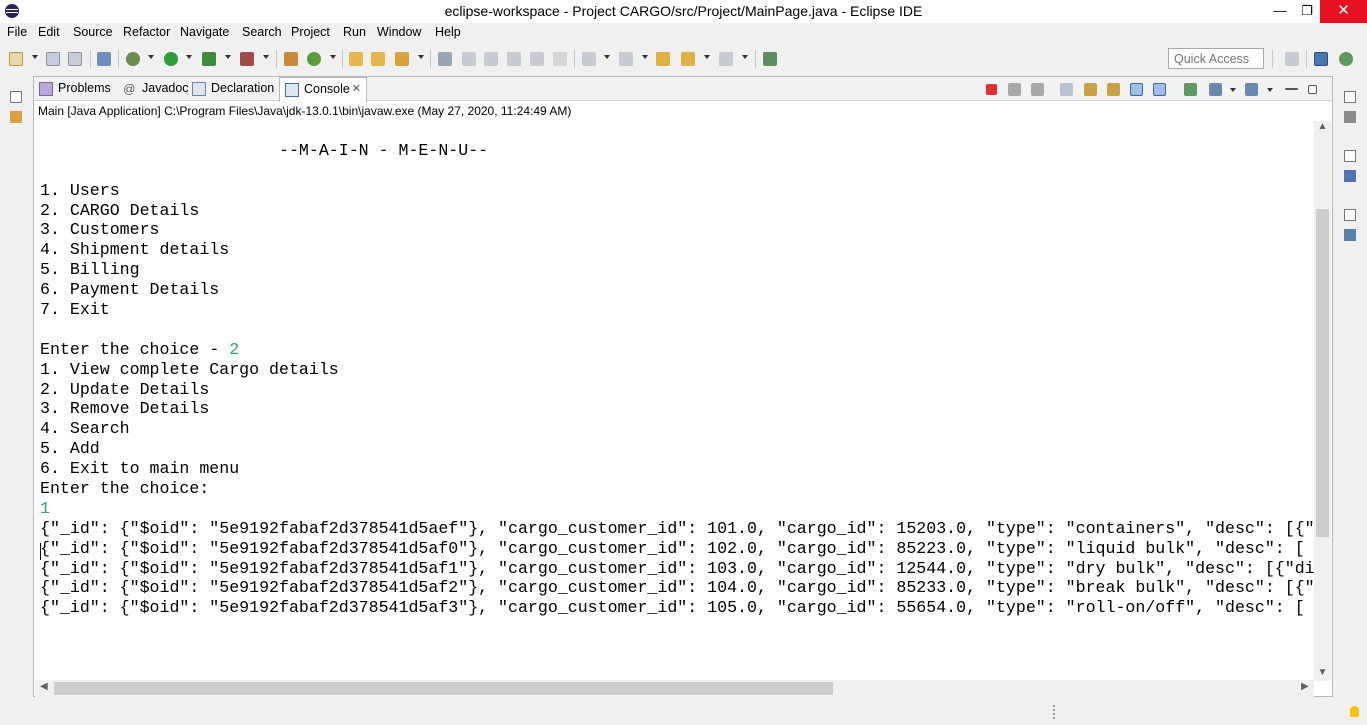 This screenshot has height=725, width=1367. I want to click on external-tools-icon, so click(247, 59).